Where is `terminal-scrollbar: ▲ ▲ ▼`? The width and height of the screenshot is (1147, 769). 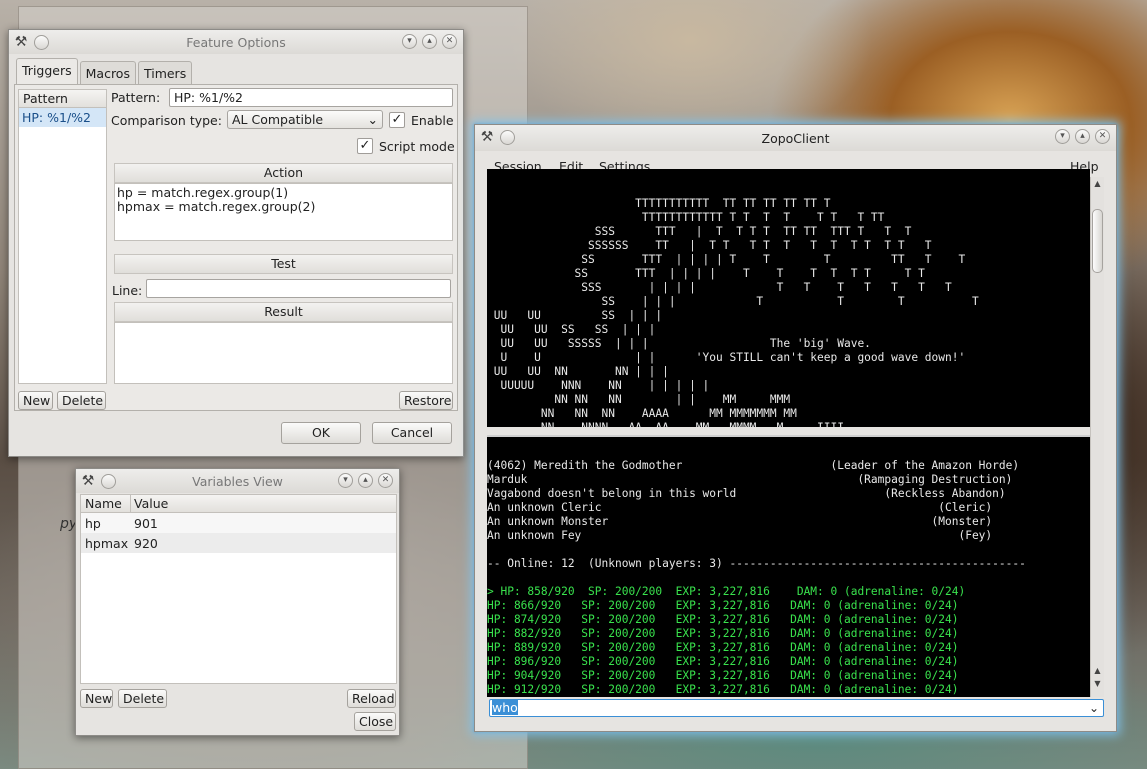
terminal-scrollbar: ▲ ▲ ▼ is located at coordinates (1097, 437).